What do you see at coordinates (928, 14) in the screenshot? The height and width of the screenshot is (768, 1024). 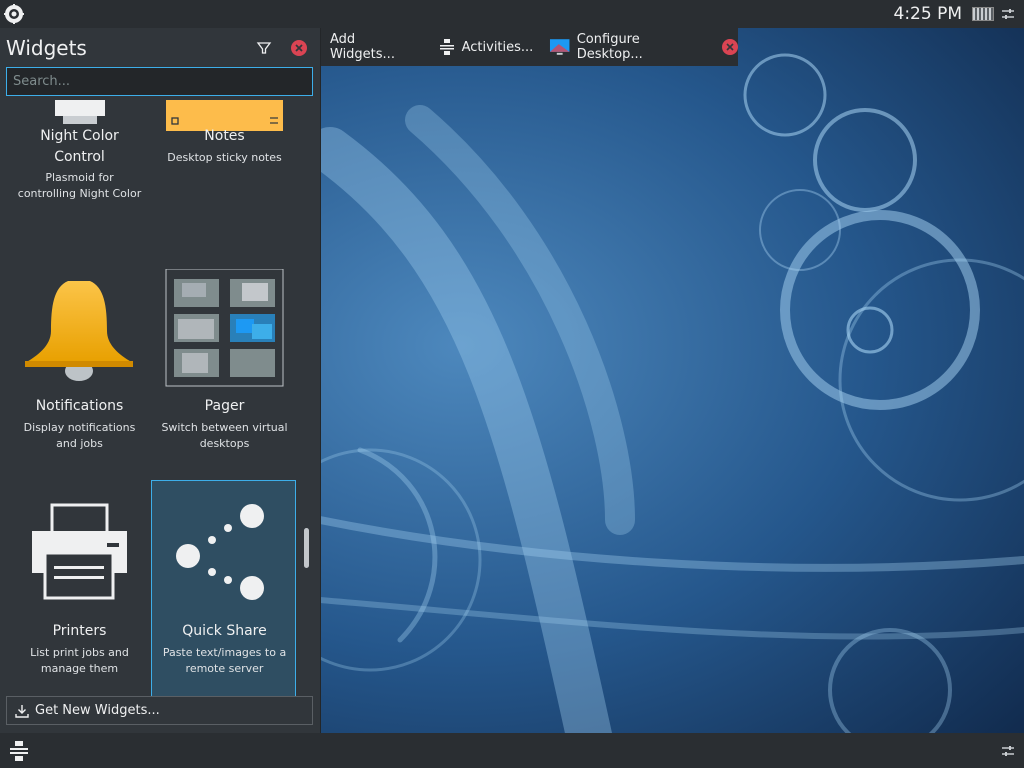 I see `clock: 4:25 PM` at bounding box center [928, 14].